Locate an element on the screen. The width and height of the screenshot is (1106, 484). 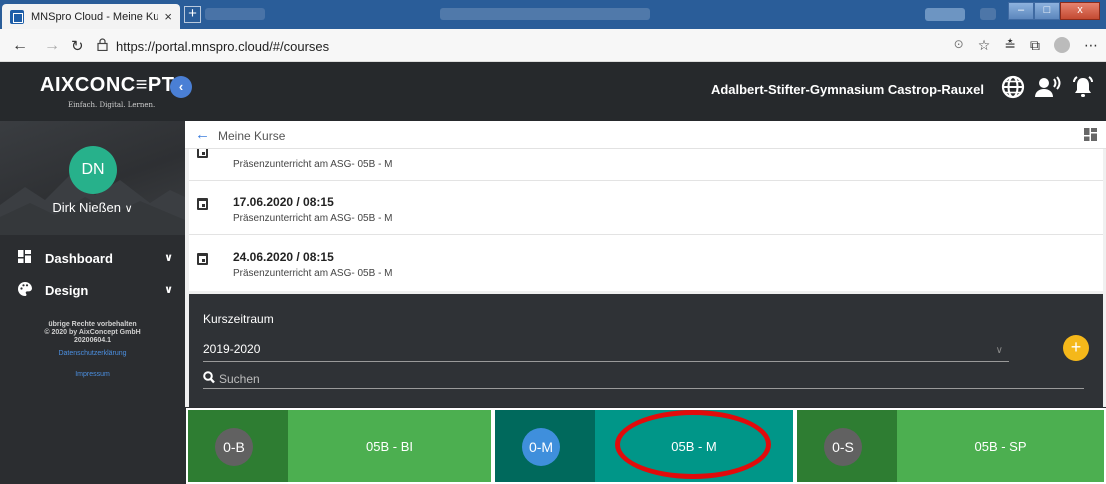
course-badge: 0-M is located at coordinates (541, 447).